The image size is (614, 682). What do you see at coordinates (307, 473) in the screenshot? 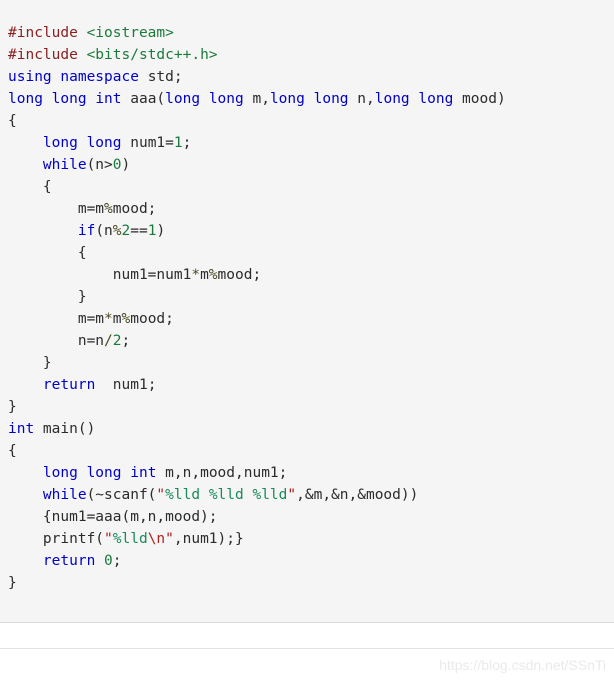
I see `code-line: long long int m,n,mood,num1;` at bounding box center [307, 473].